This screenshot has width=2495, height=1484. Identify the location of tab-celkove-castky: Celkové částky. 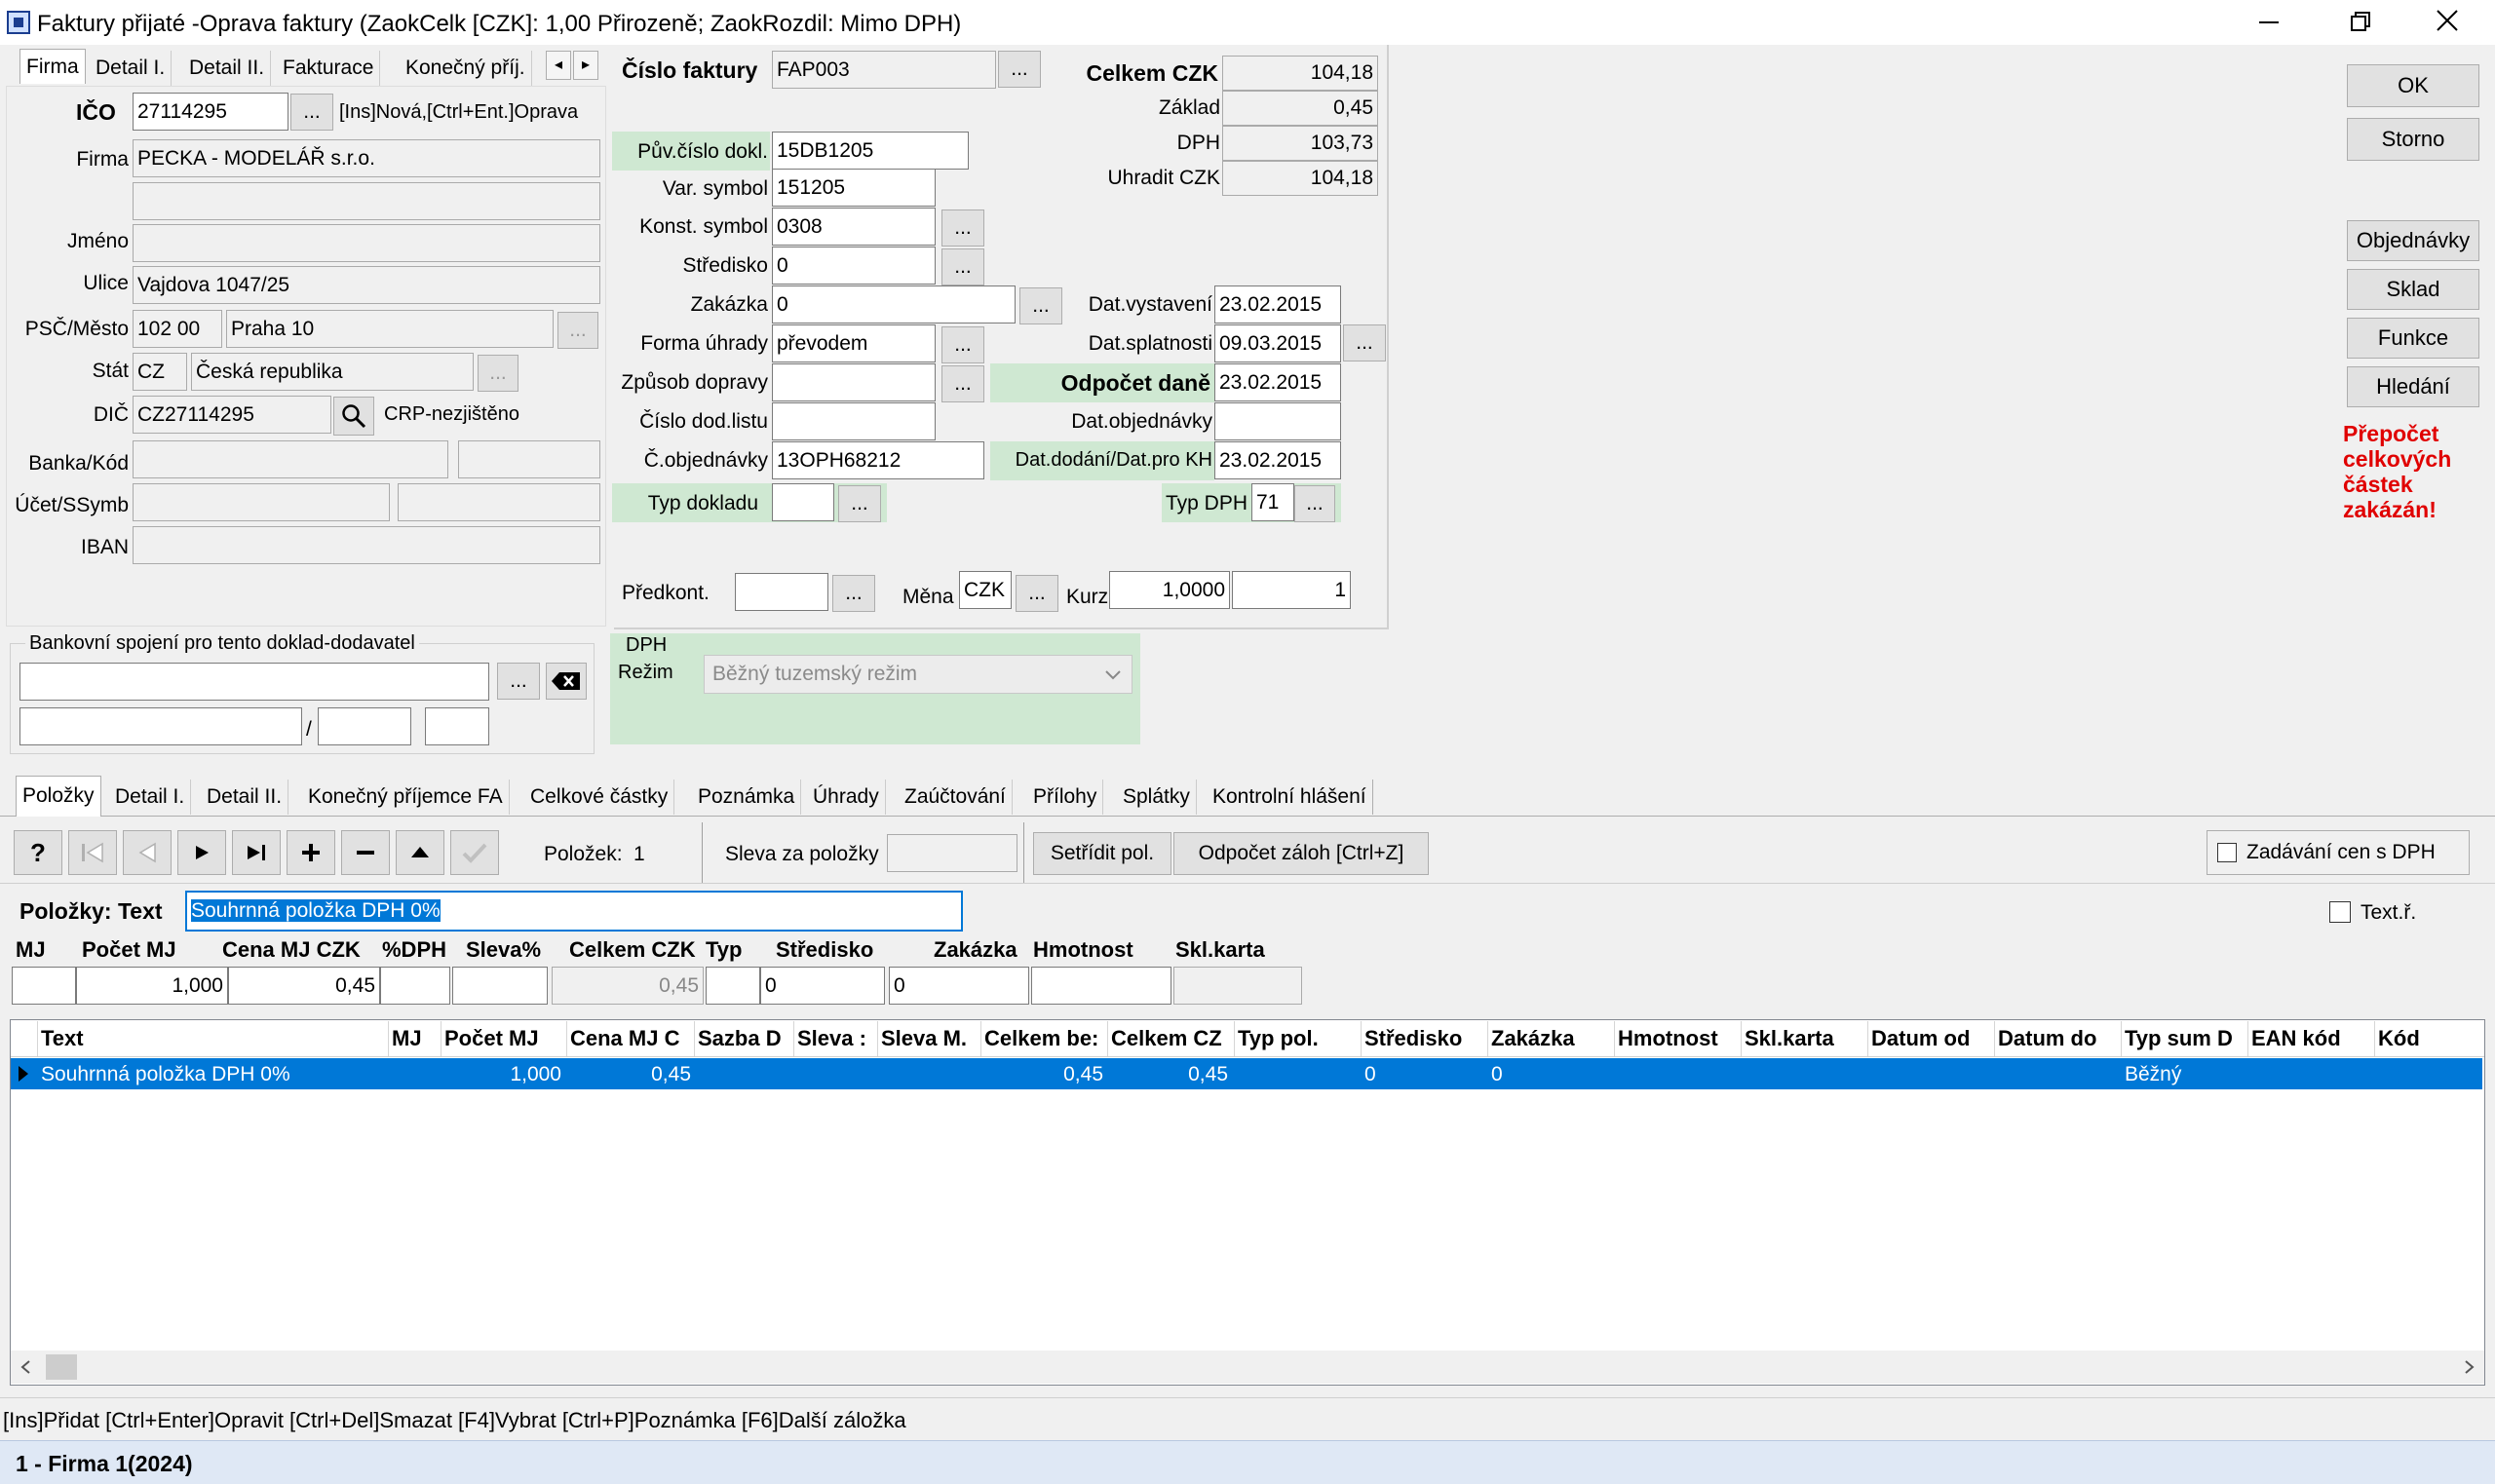
(599, 797).